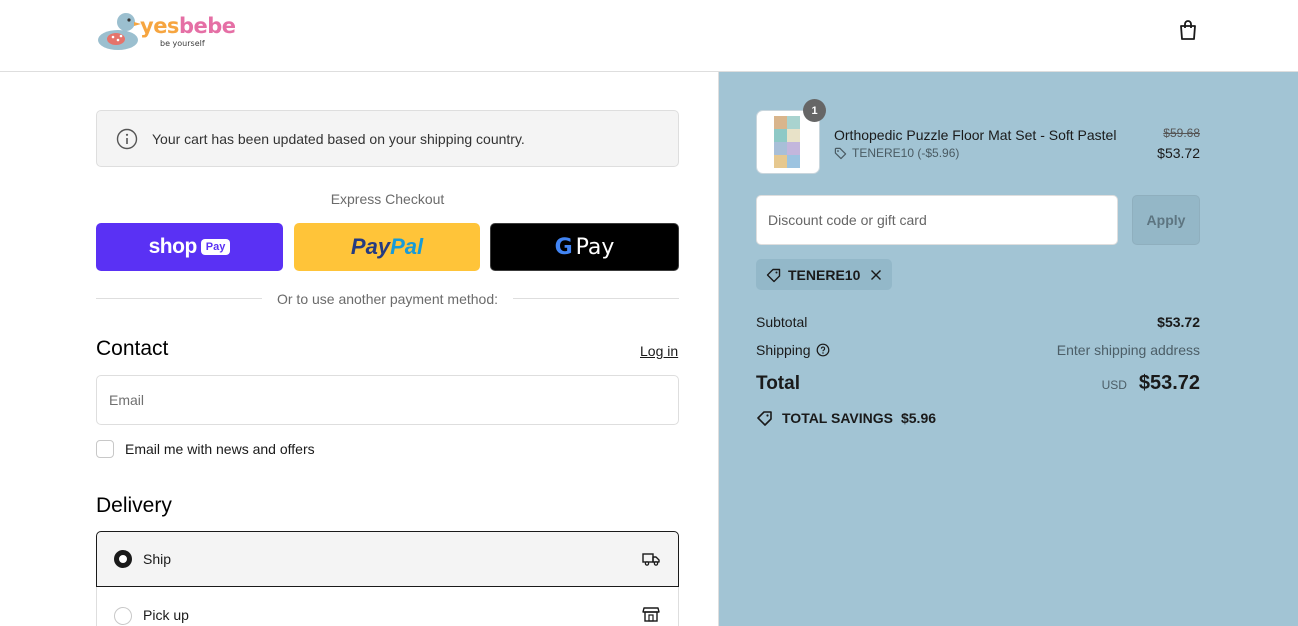  I want to click on google-g-icon: G, so click(563, 247).